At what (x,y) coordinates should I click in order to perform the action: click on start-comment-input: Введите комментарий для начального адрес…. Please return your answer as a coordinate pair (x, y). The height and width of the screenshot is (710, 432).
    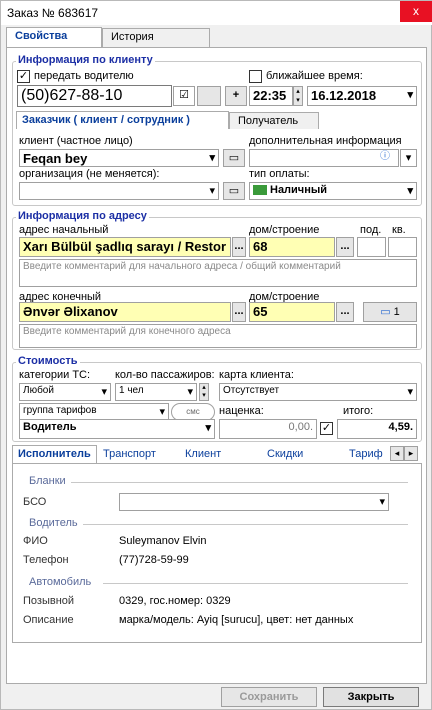
    Looking at the image, I should click on (218, 273).